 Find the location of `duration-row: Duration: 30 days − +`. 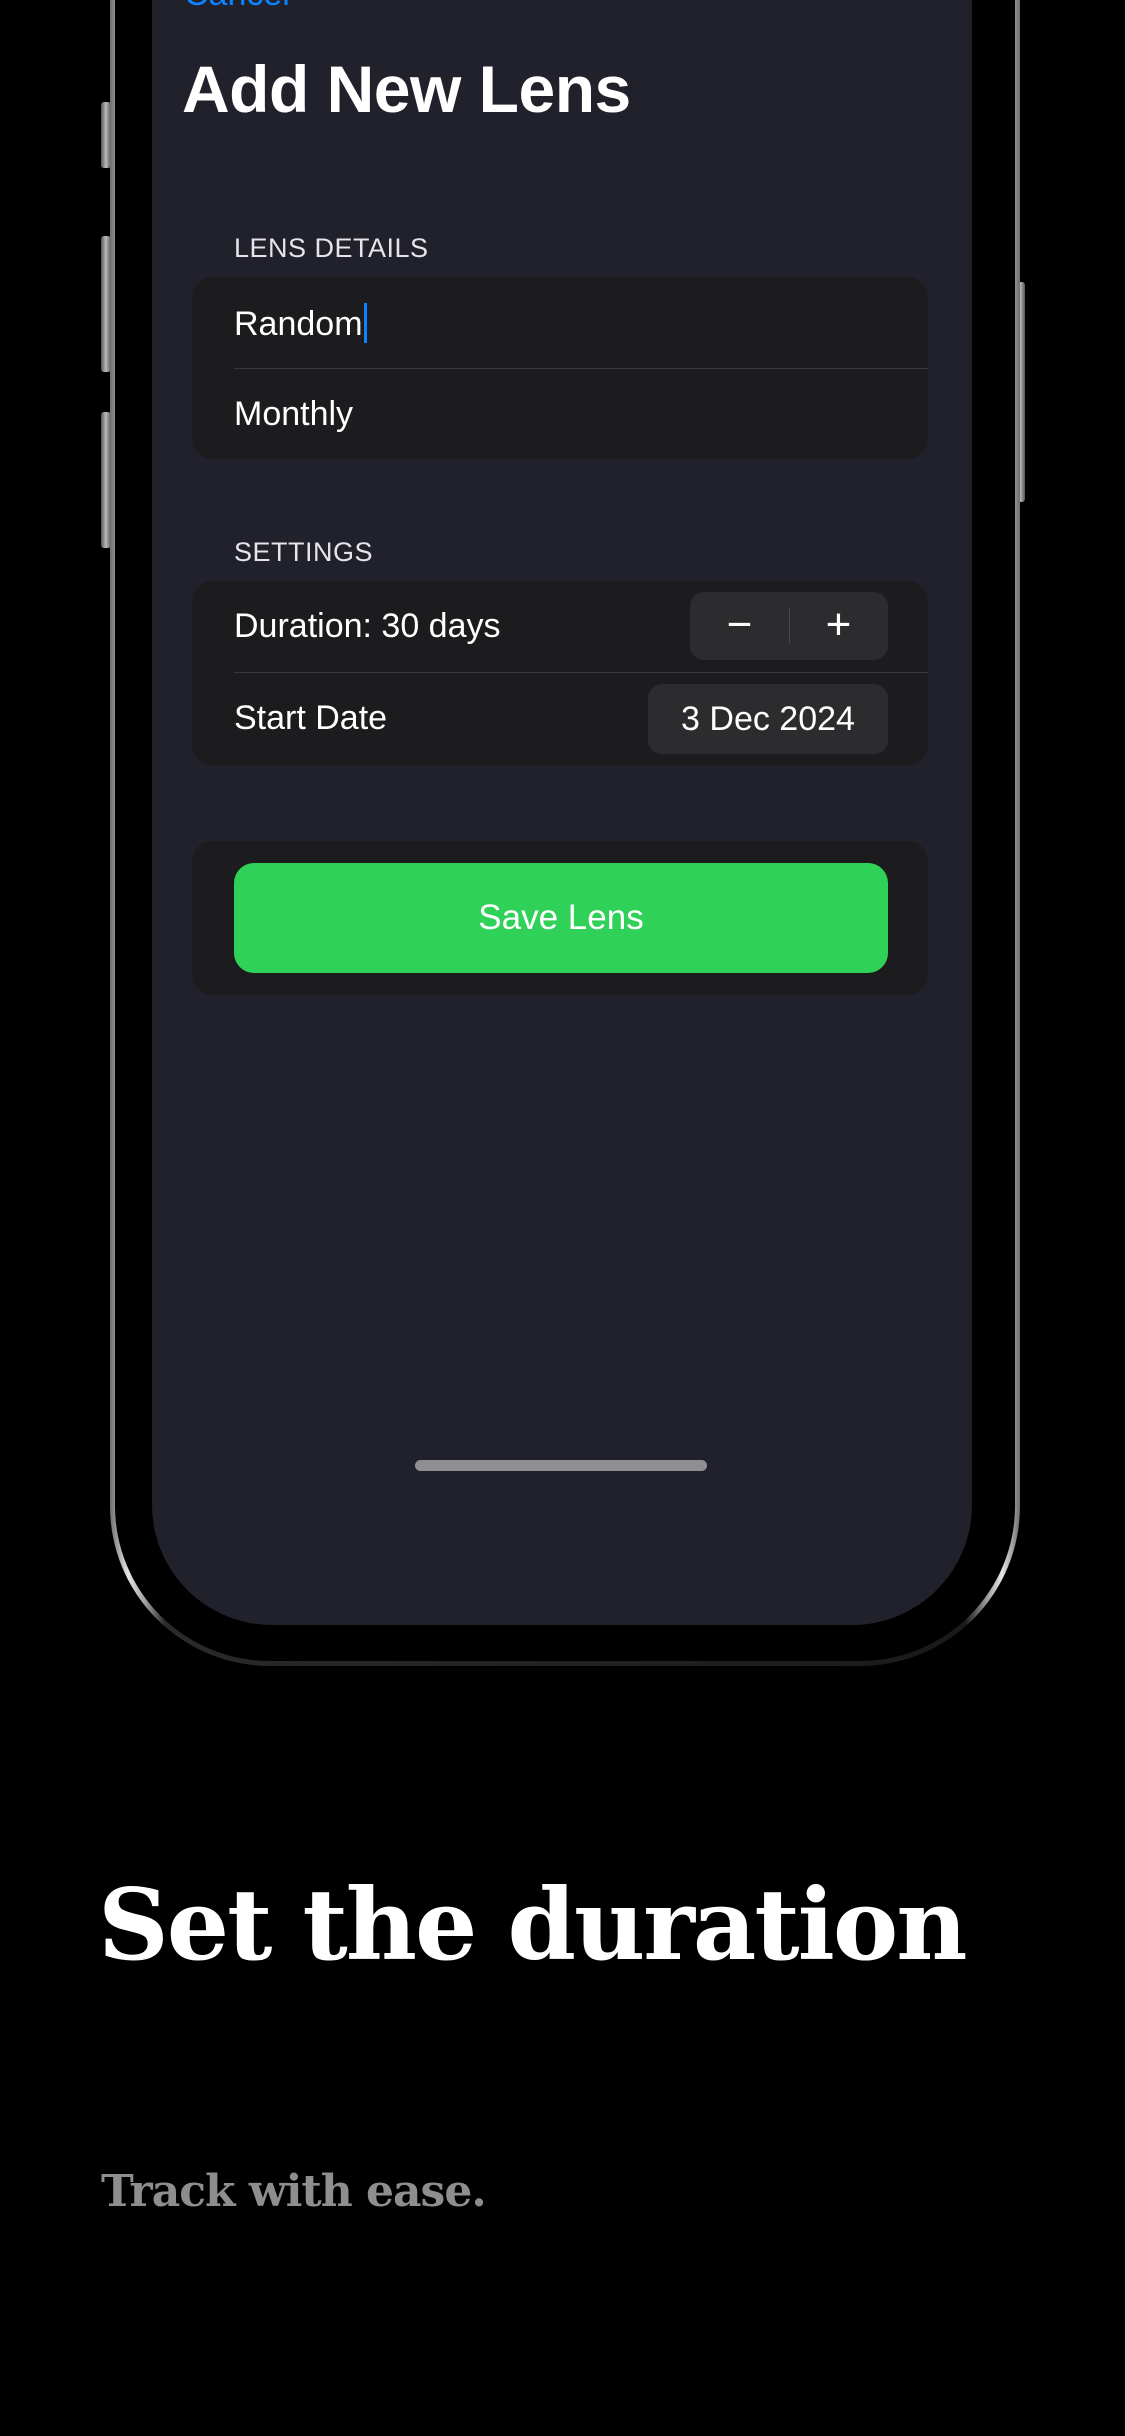

duration-row: Duration: 30 days − + is located at coordinates (560, 627).